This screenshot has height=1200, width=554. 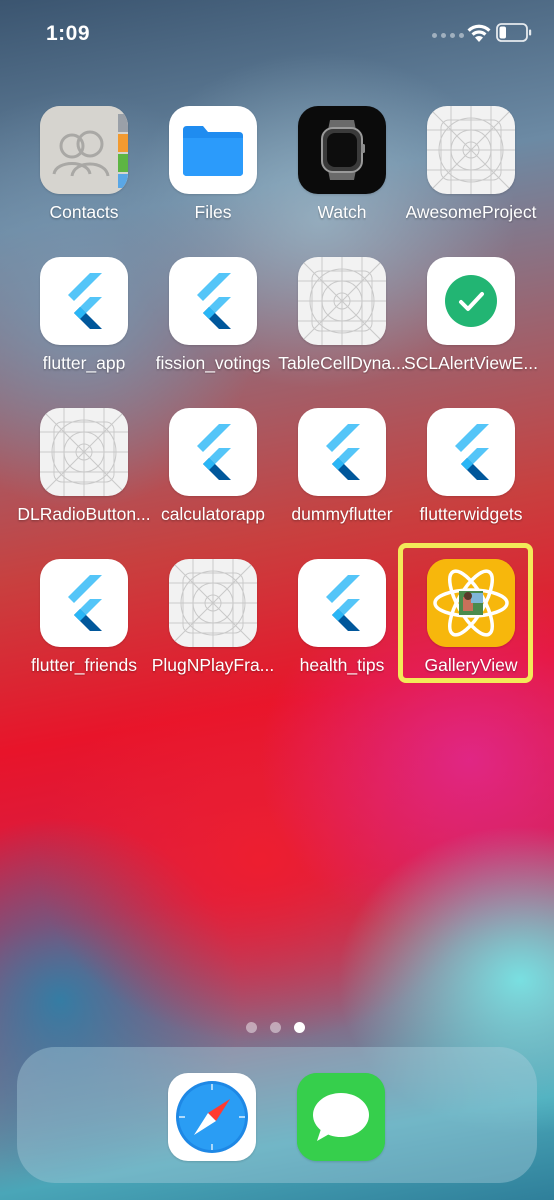 I want to click on app-flutter-app: flutter_app, so click(x=84, y=327).